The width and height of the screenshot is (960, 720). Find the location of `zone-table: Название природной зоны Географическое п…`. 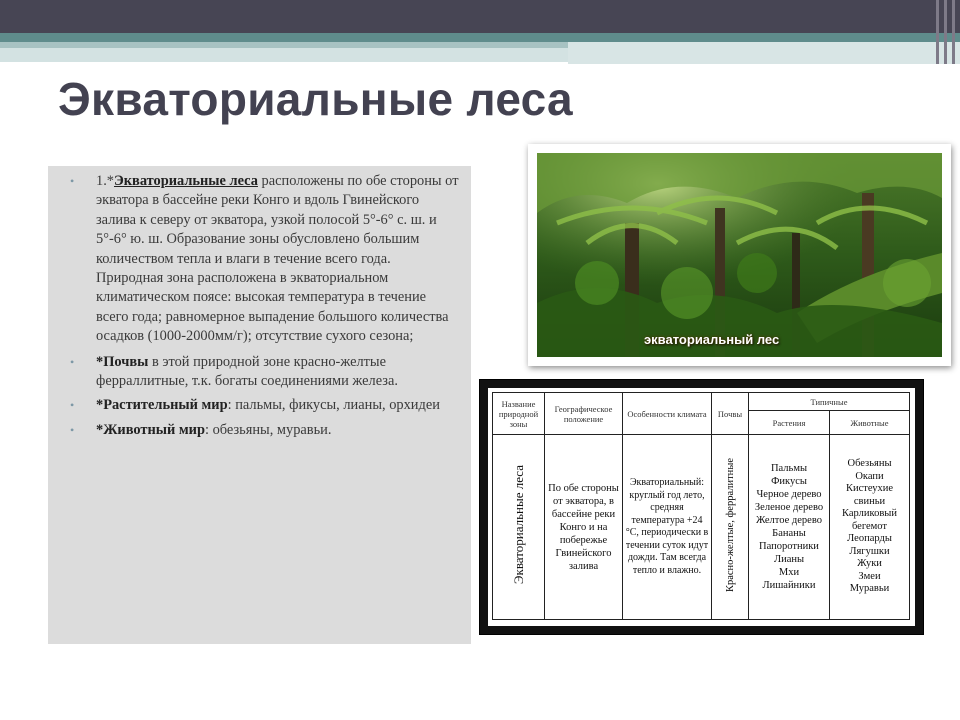

zone-table: Название природной зоны Географическое п… is located at coordinates (701, 506).